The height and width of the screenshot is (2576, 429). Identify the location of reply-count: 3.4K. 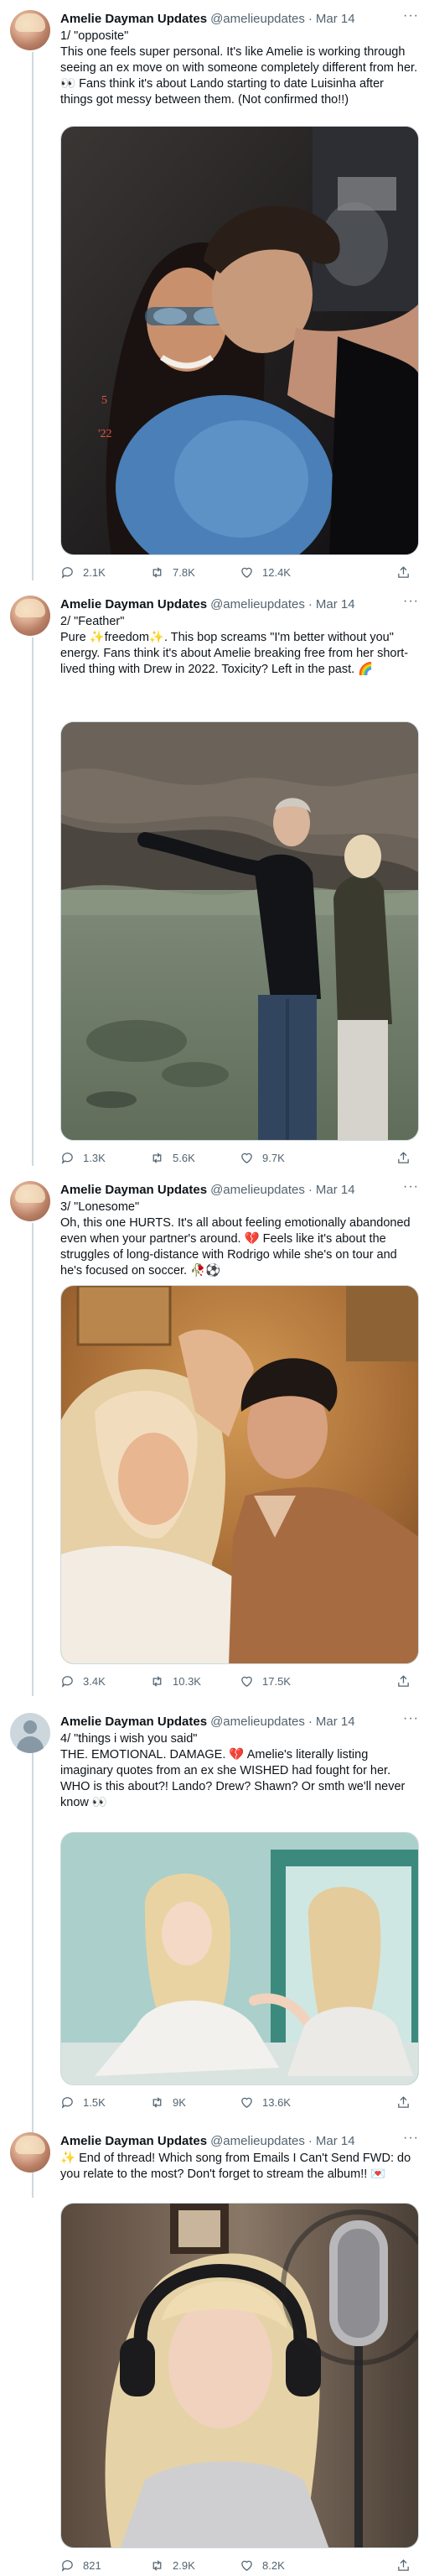
(94, 1681).